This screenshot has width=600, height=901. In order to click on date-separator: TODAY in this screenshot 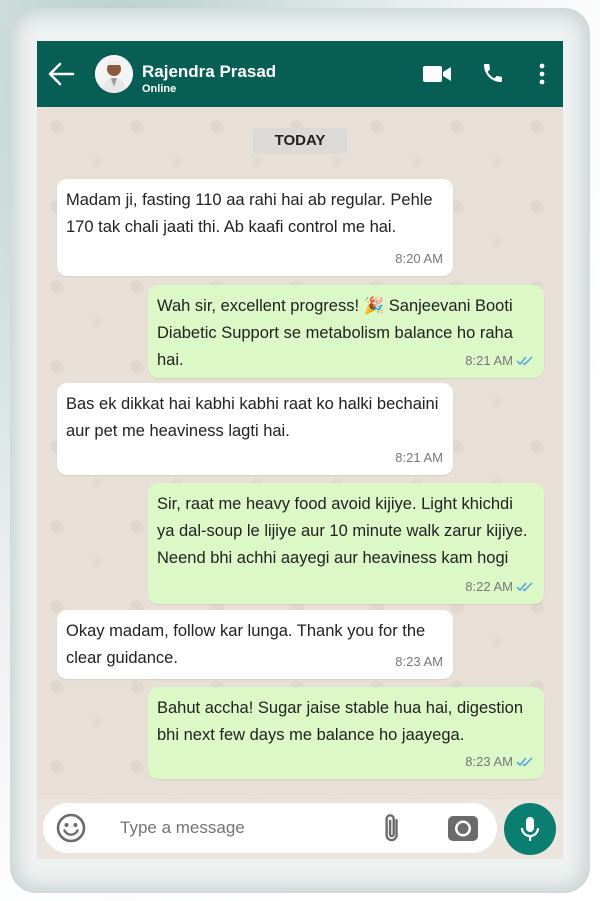, I will do `click(300, 141)`.